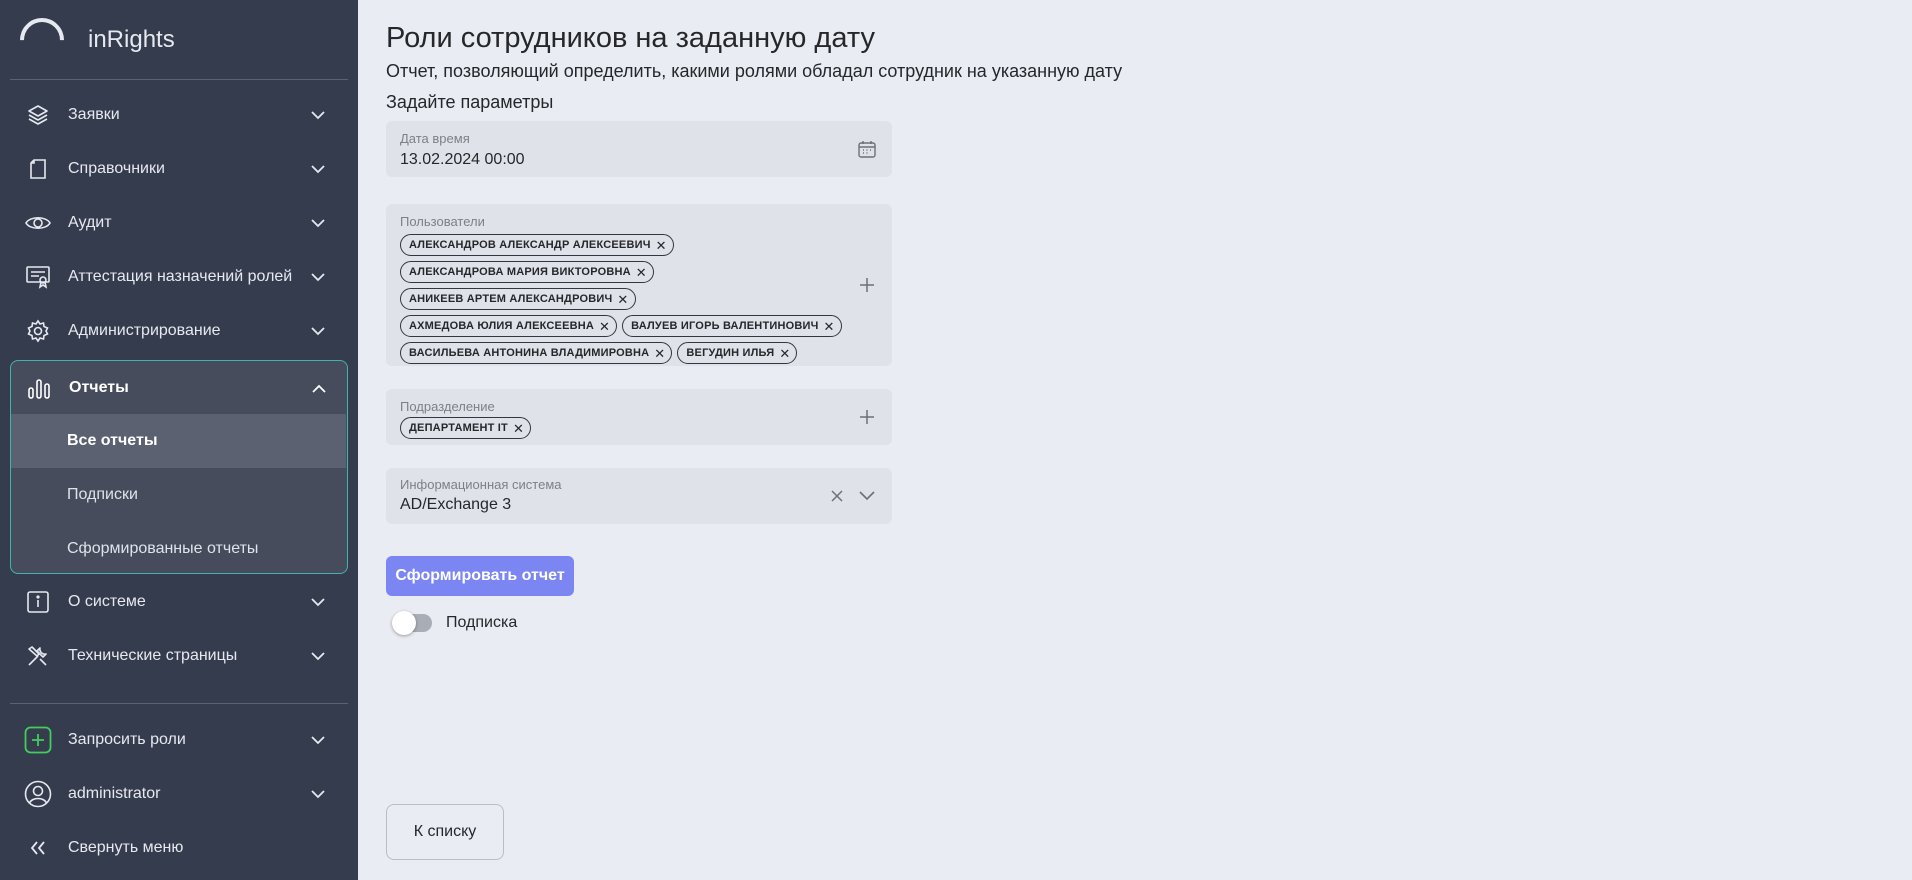 This screenshot has width=1912, height=880. I want to click on page-title: Роли сотрудников на заданную дату, so click(630, 38).